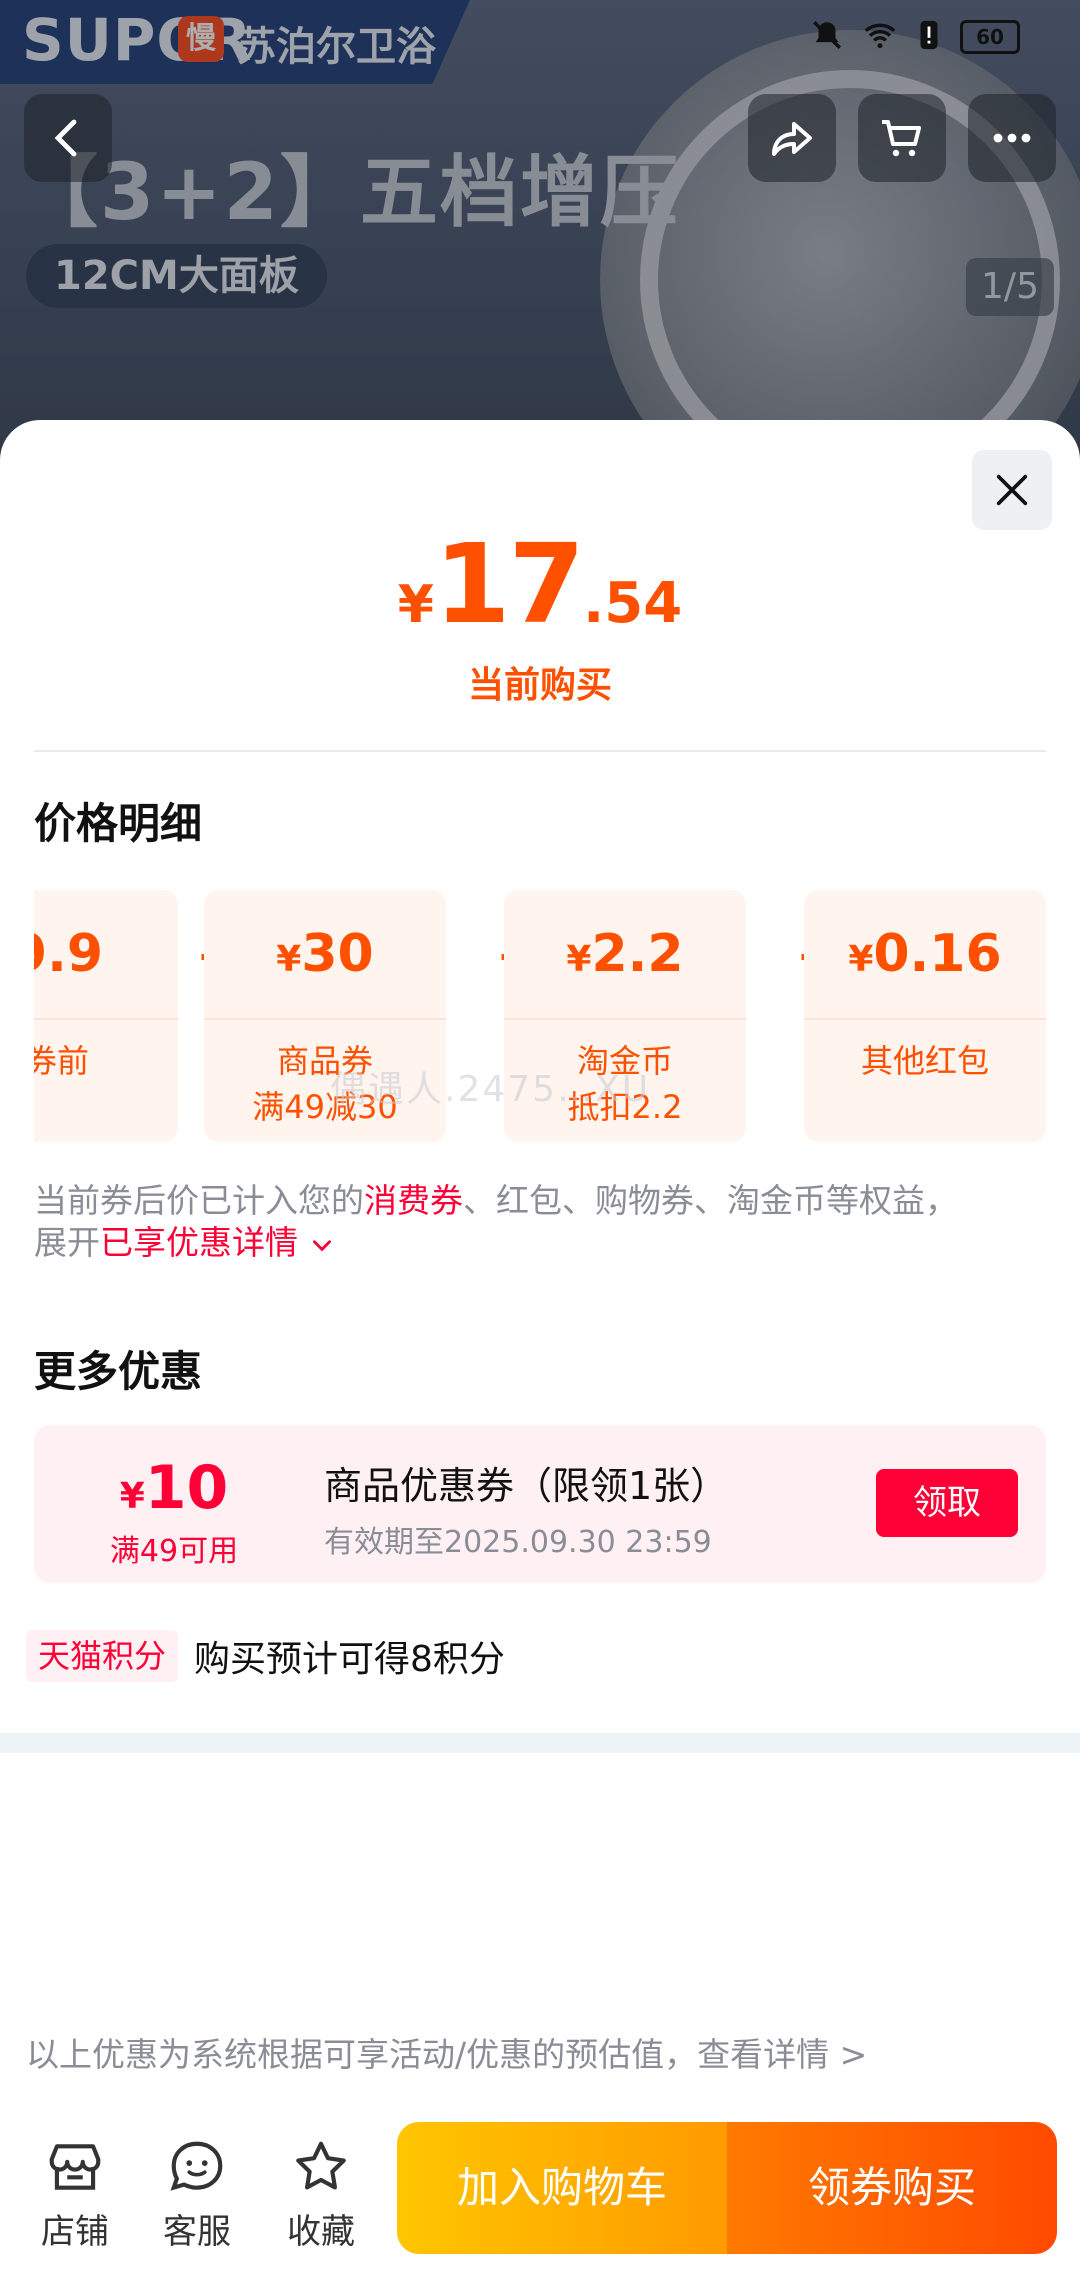 The height and width of the screenshot is (2280, 1080). I want to click on customer-service-button: 客服, so click(197, 2194).